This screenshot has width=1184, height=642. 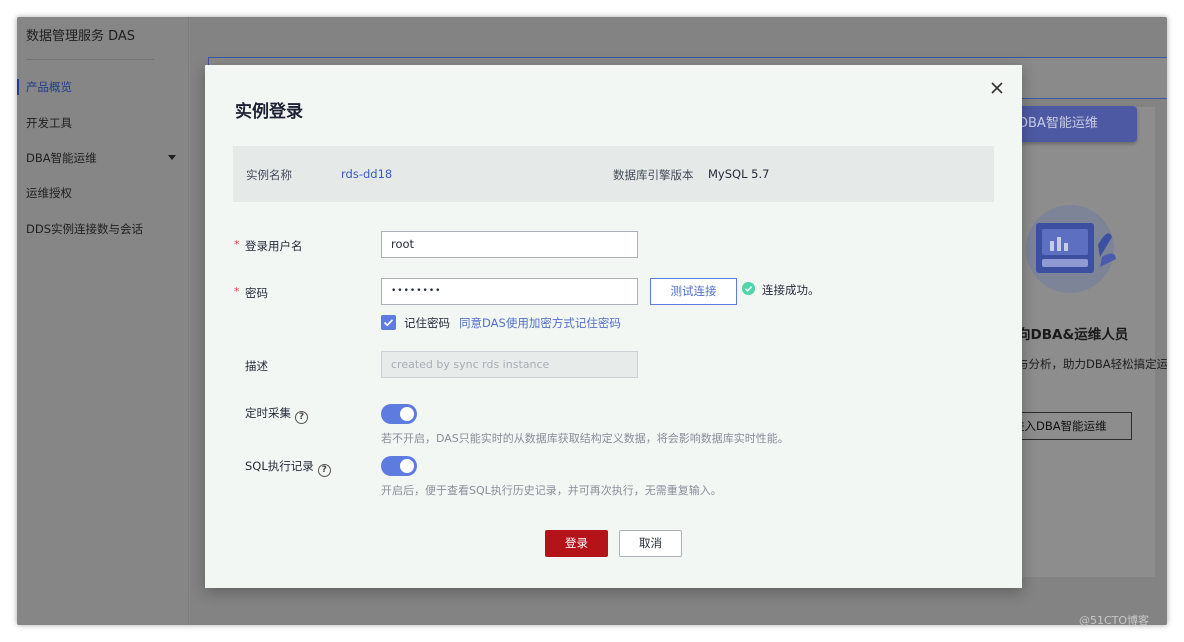 I want to click on sidebar-item-ops-auth: 运维授权, so click(x=49, y=193).